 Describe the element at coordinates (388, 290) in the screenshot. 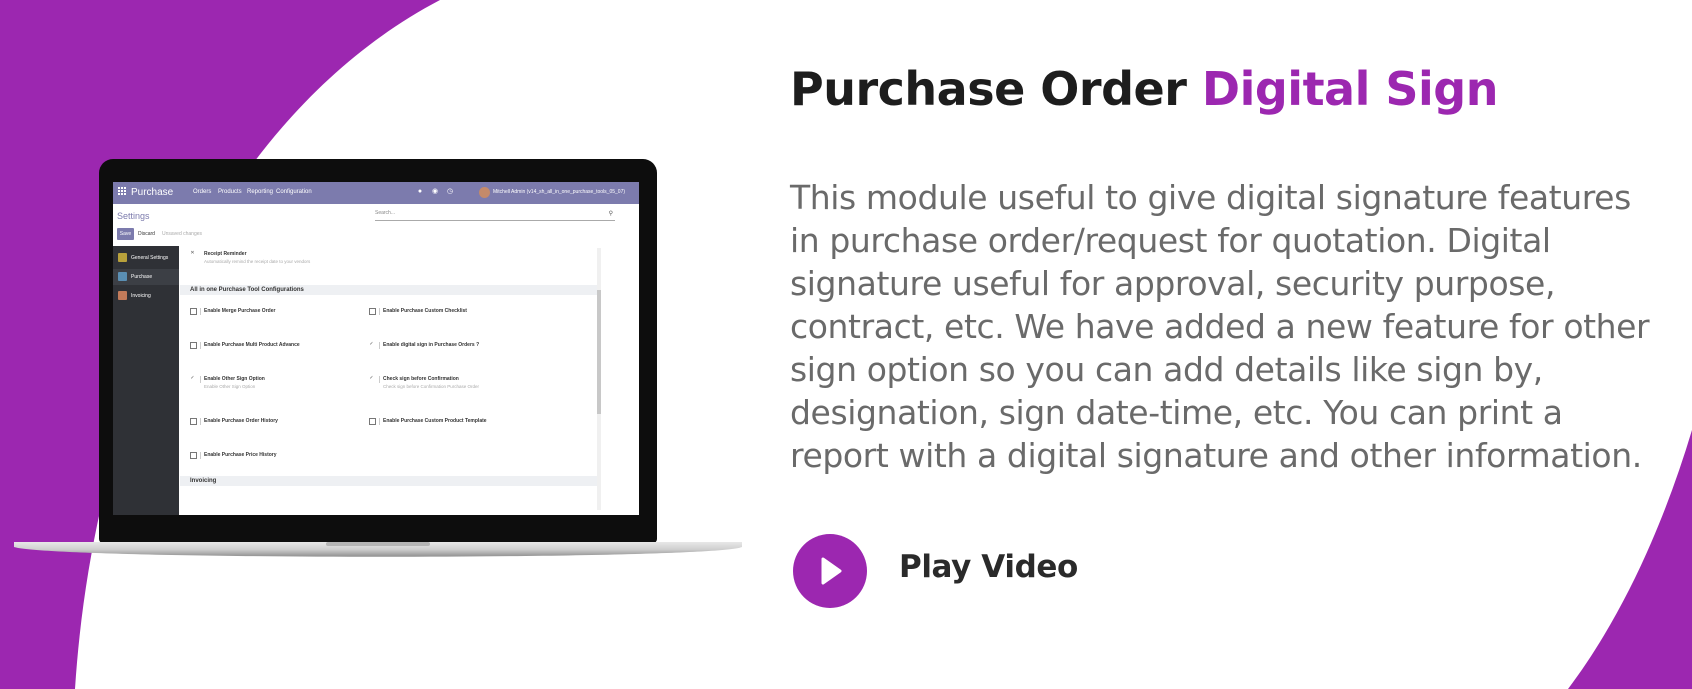

I see `section-header: All in one Purchase Tool Configurations` at that location.